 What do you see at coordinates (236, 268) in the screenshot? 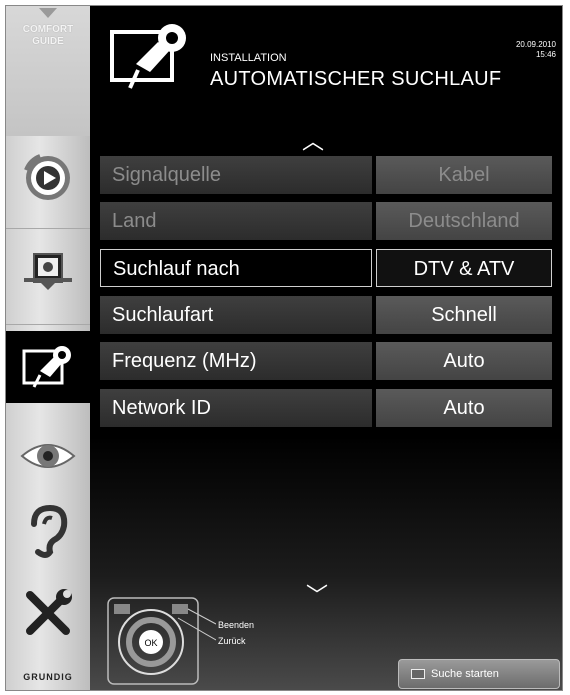
I see `row-label: Suchlauf nach` at bounding box center [236, 268].